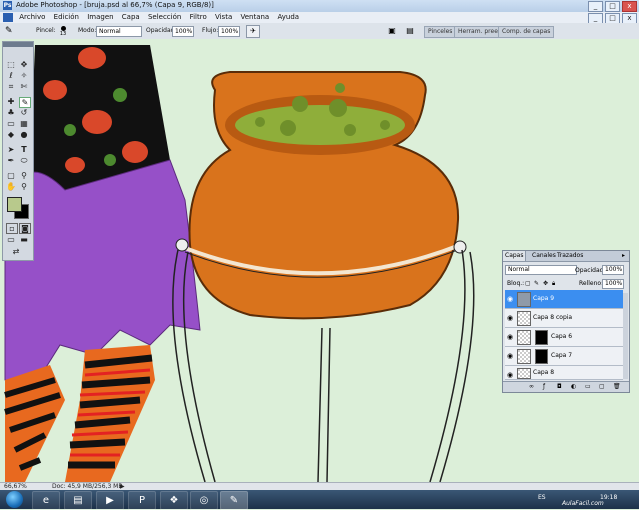  Describe the element at coordinates (392, 30) in the screenshot. I see `bridge-icon: ▣` at that location.